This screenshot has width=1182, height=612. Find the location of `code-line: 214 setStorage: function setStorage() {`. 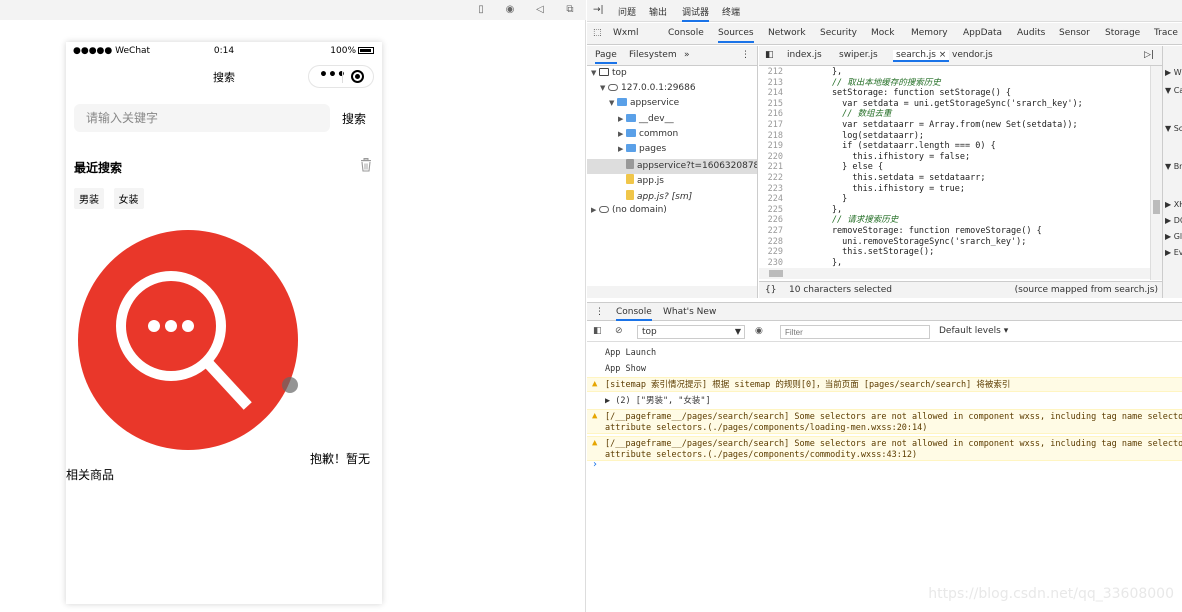

code-line: 214 setStorage: function setStorage() { is located at coordinates (960, 93).